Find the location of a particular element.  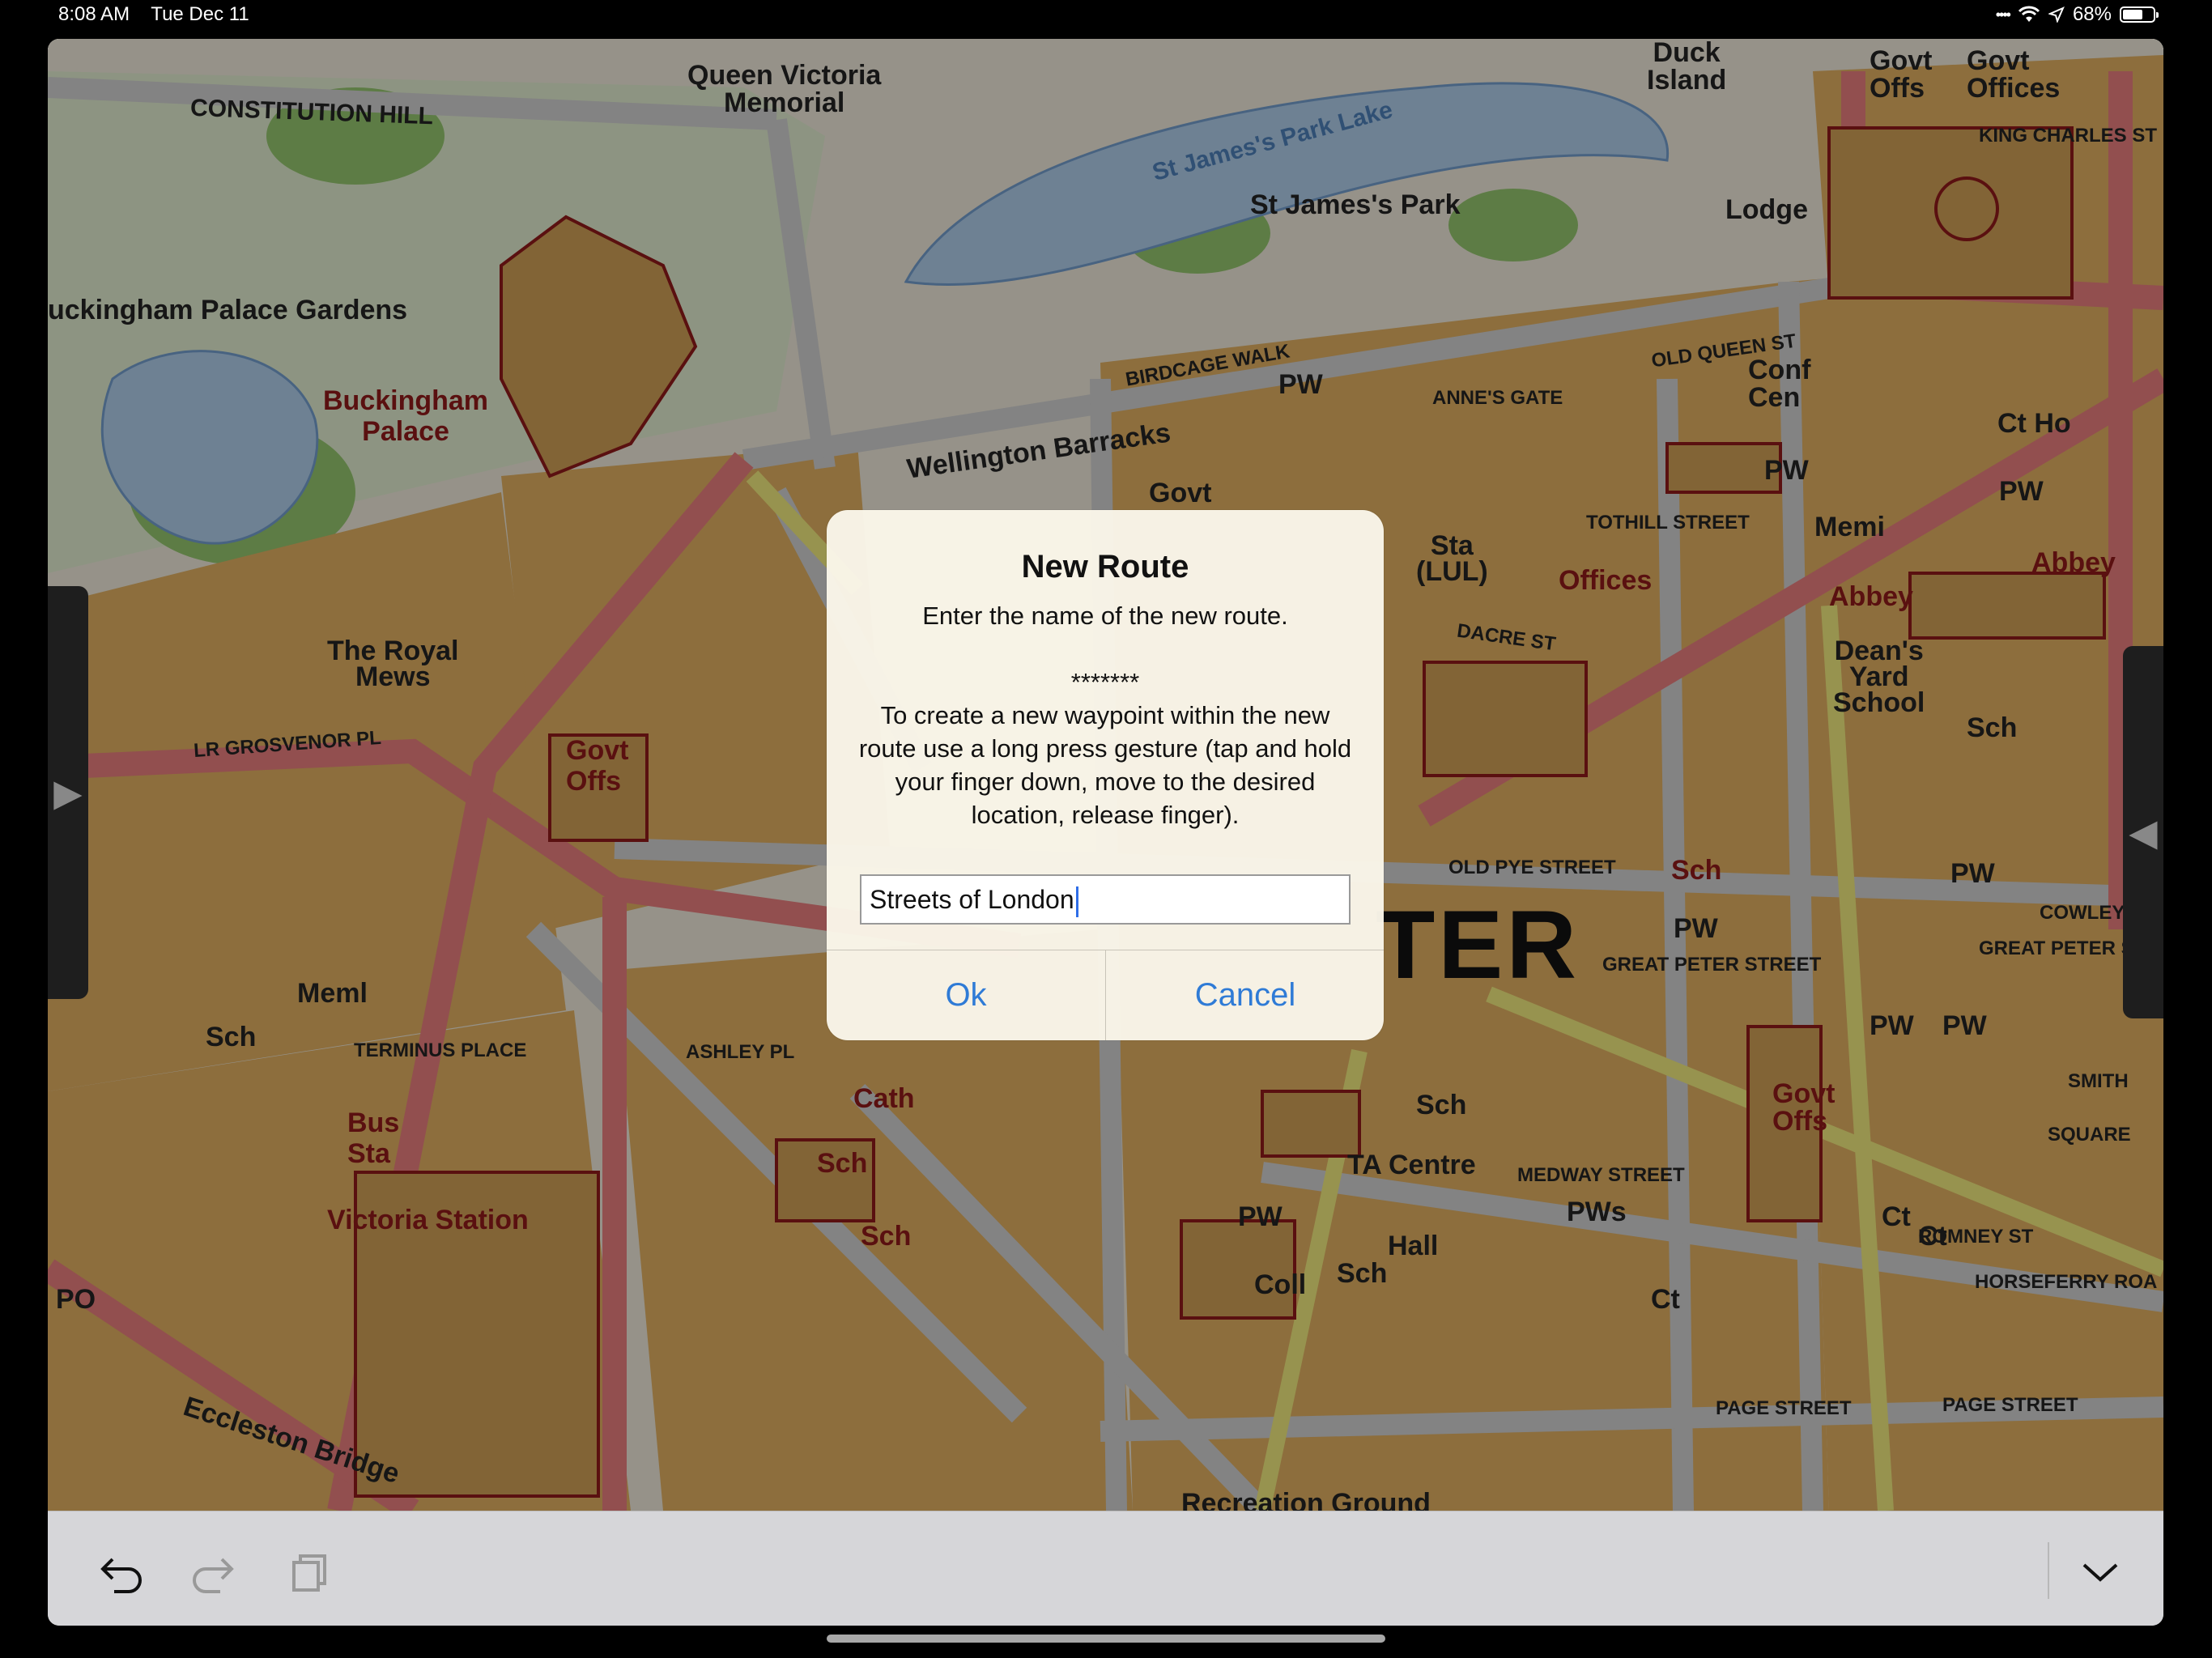

wifi-icon is located at coordinates (2029, 14).